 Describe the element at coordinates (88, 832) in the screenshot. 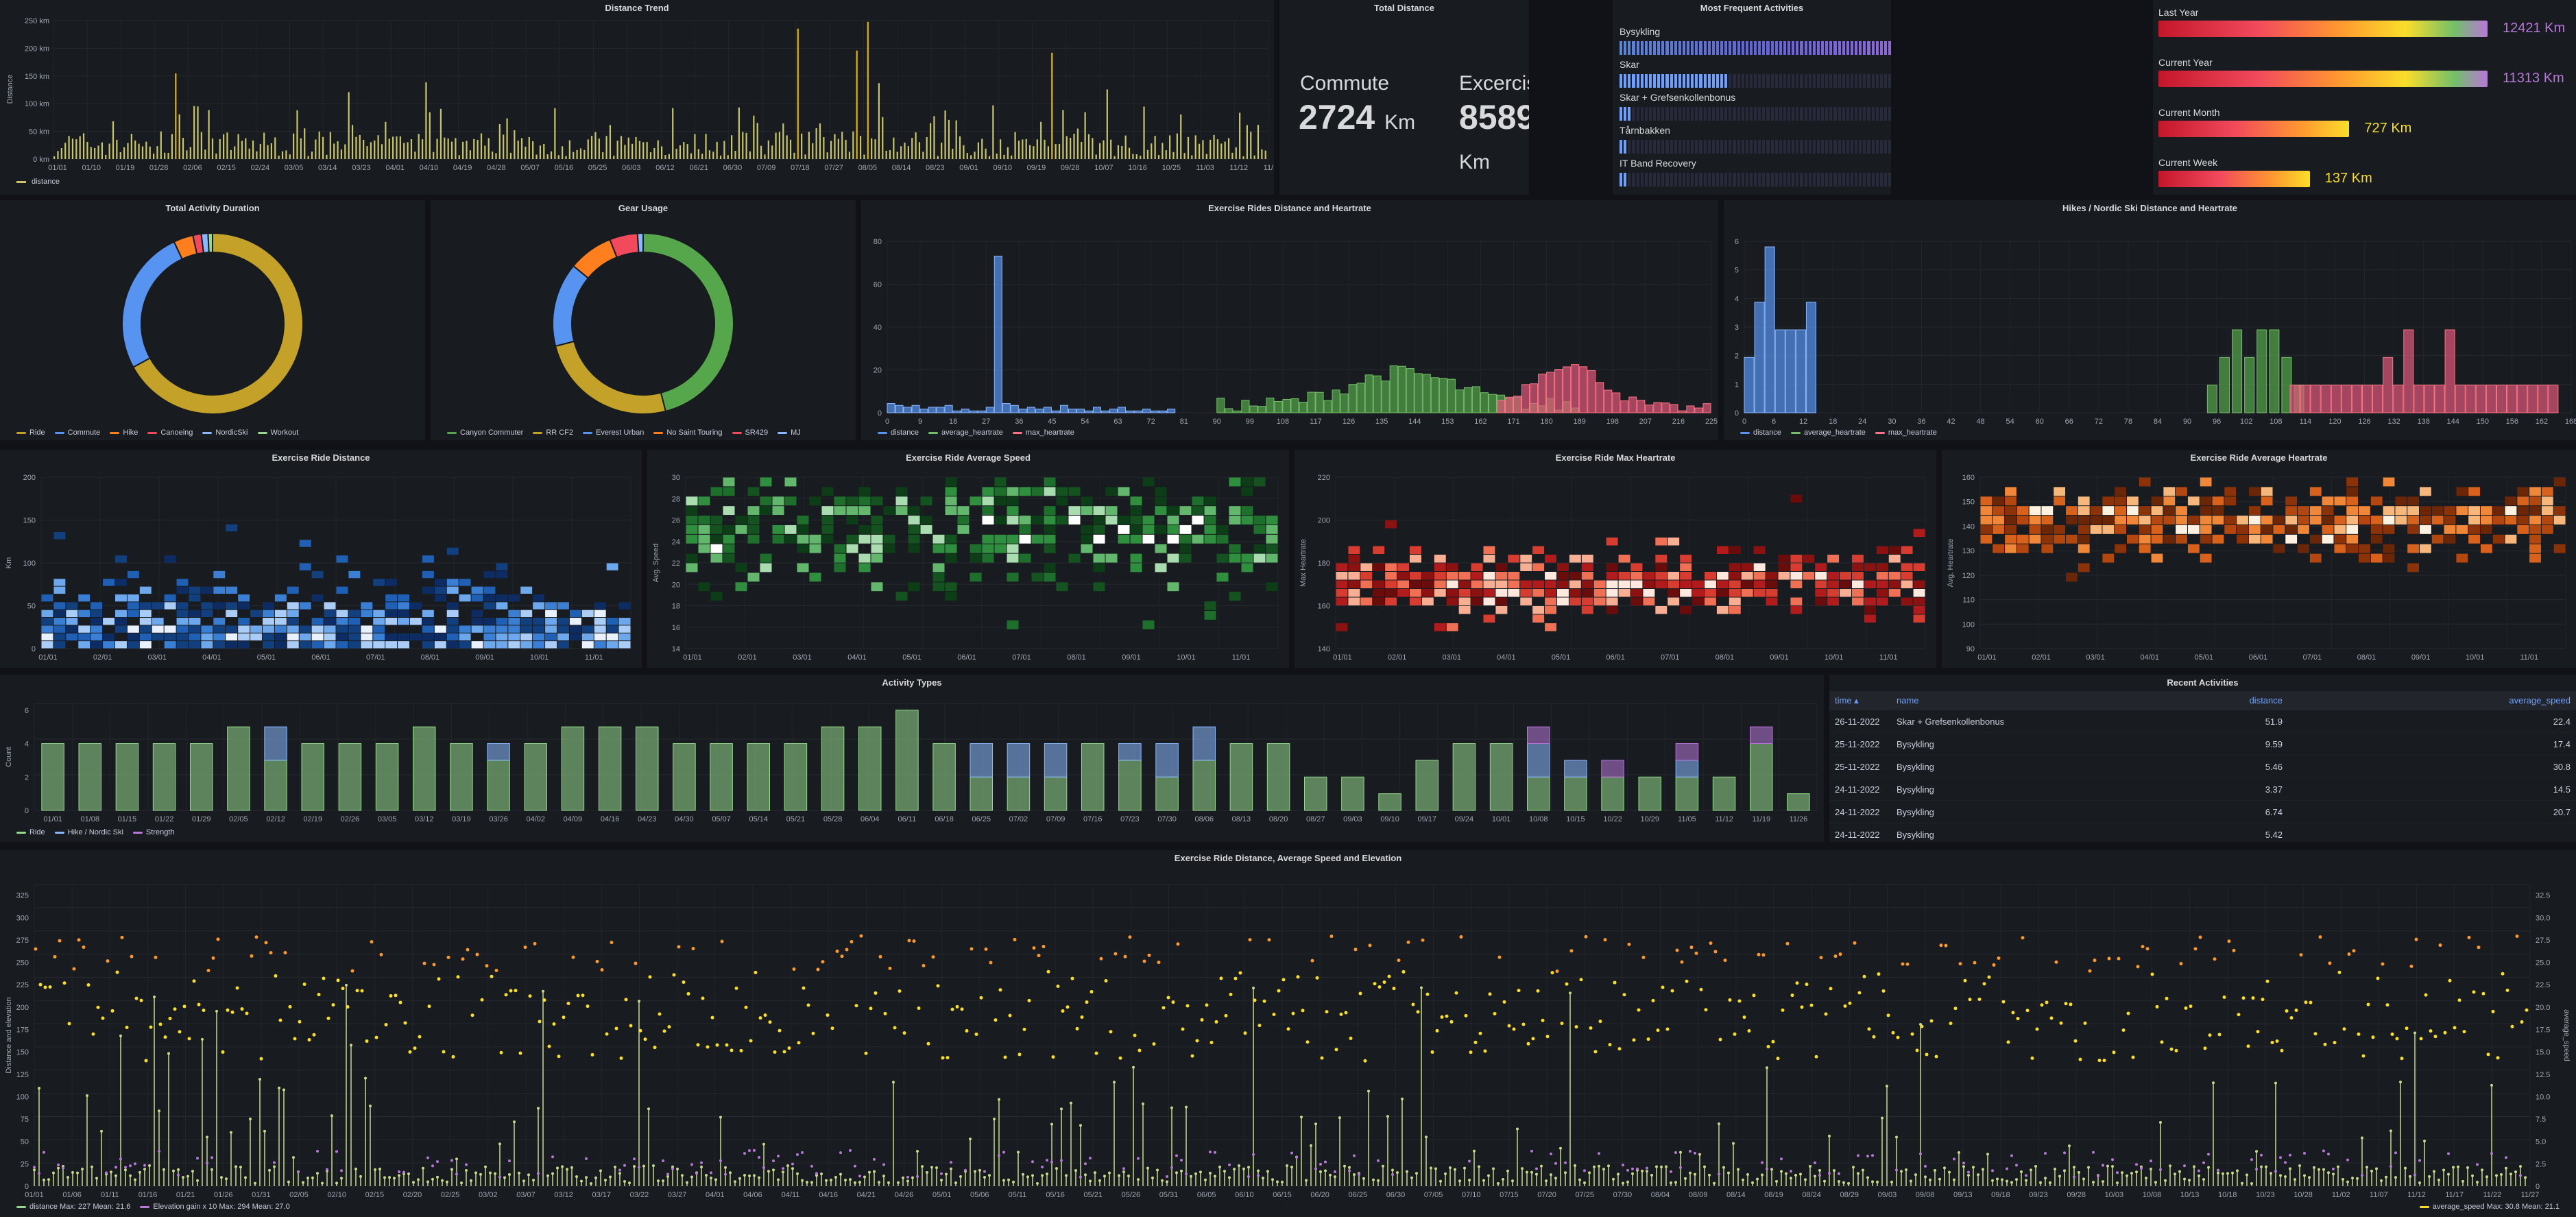

I see `legend-item: Hike / Nordic Ski` at that location.